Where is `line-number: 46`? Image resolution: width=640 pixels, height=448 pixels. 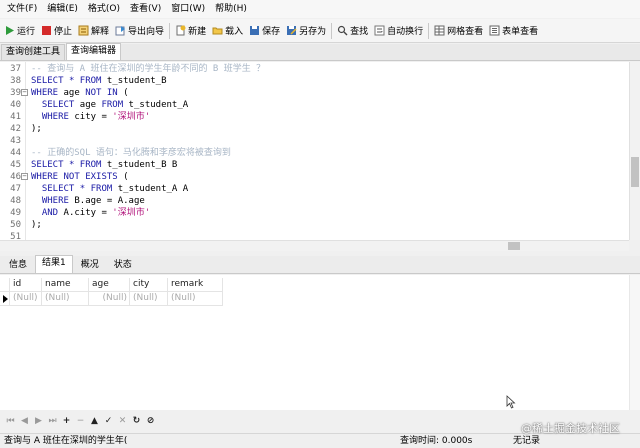
line-number: 46 is located at coordinates (15, 177).